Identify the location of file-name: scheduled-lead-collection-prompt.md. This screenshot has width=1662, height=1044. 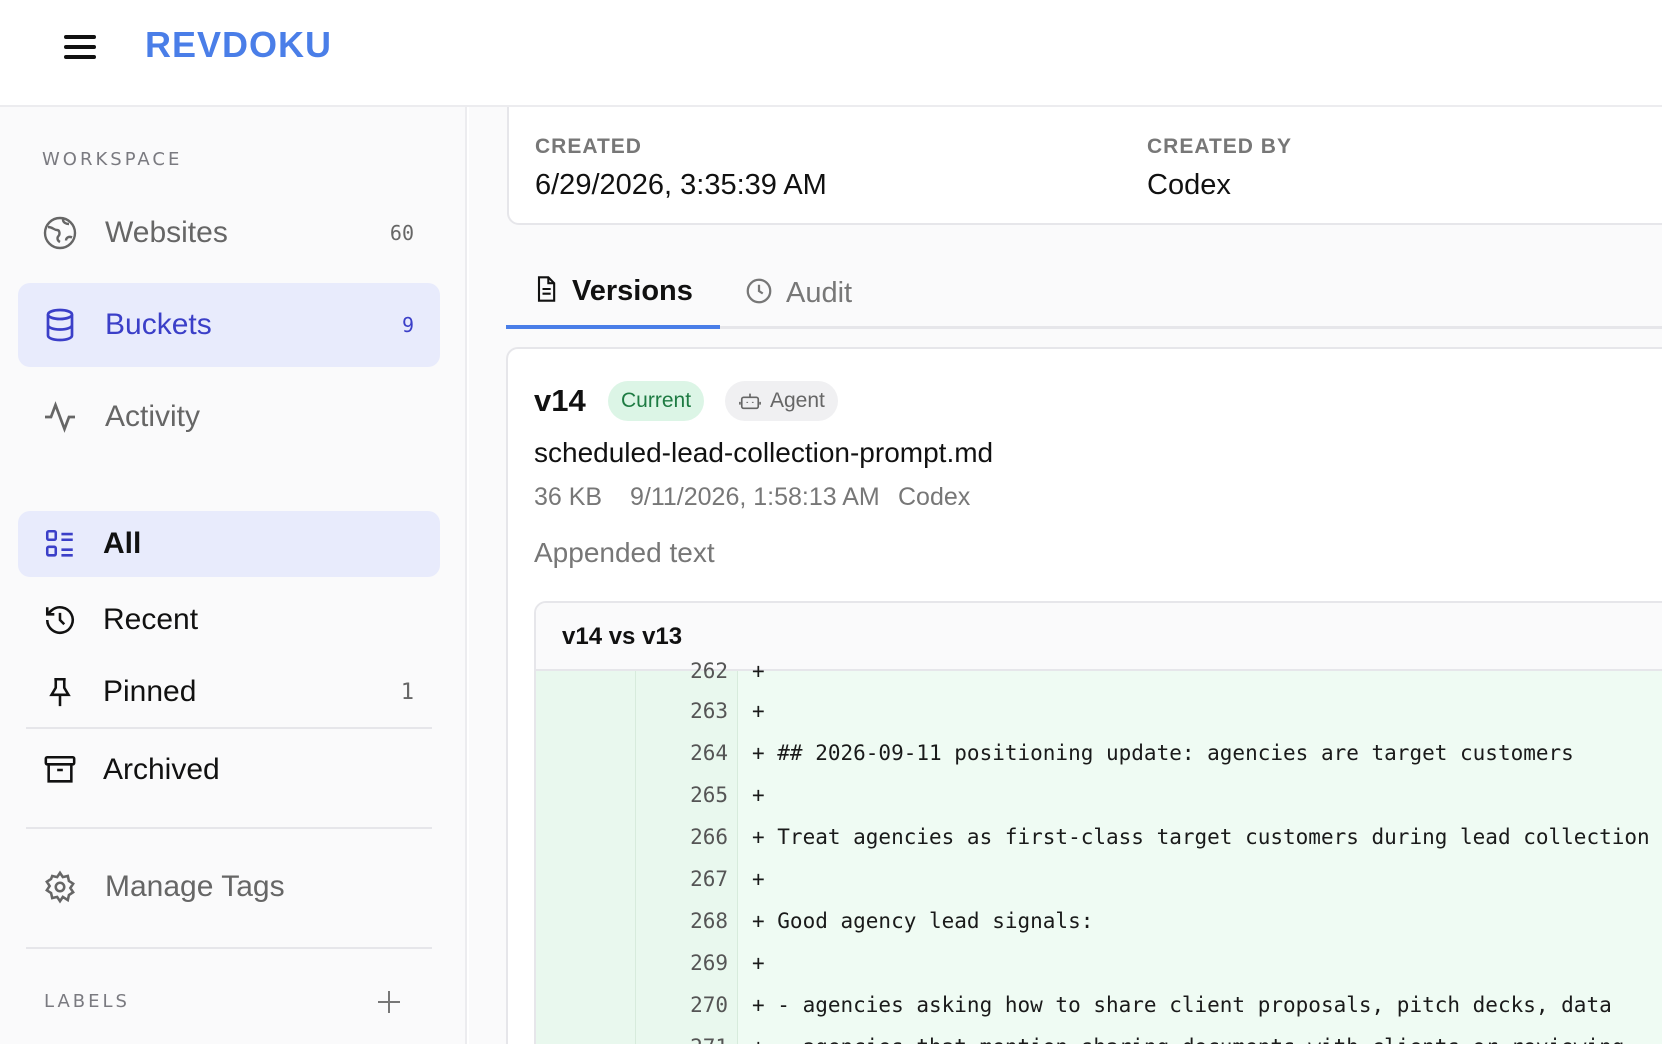
(764, 452).